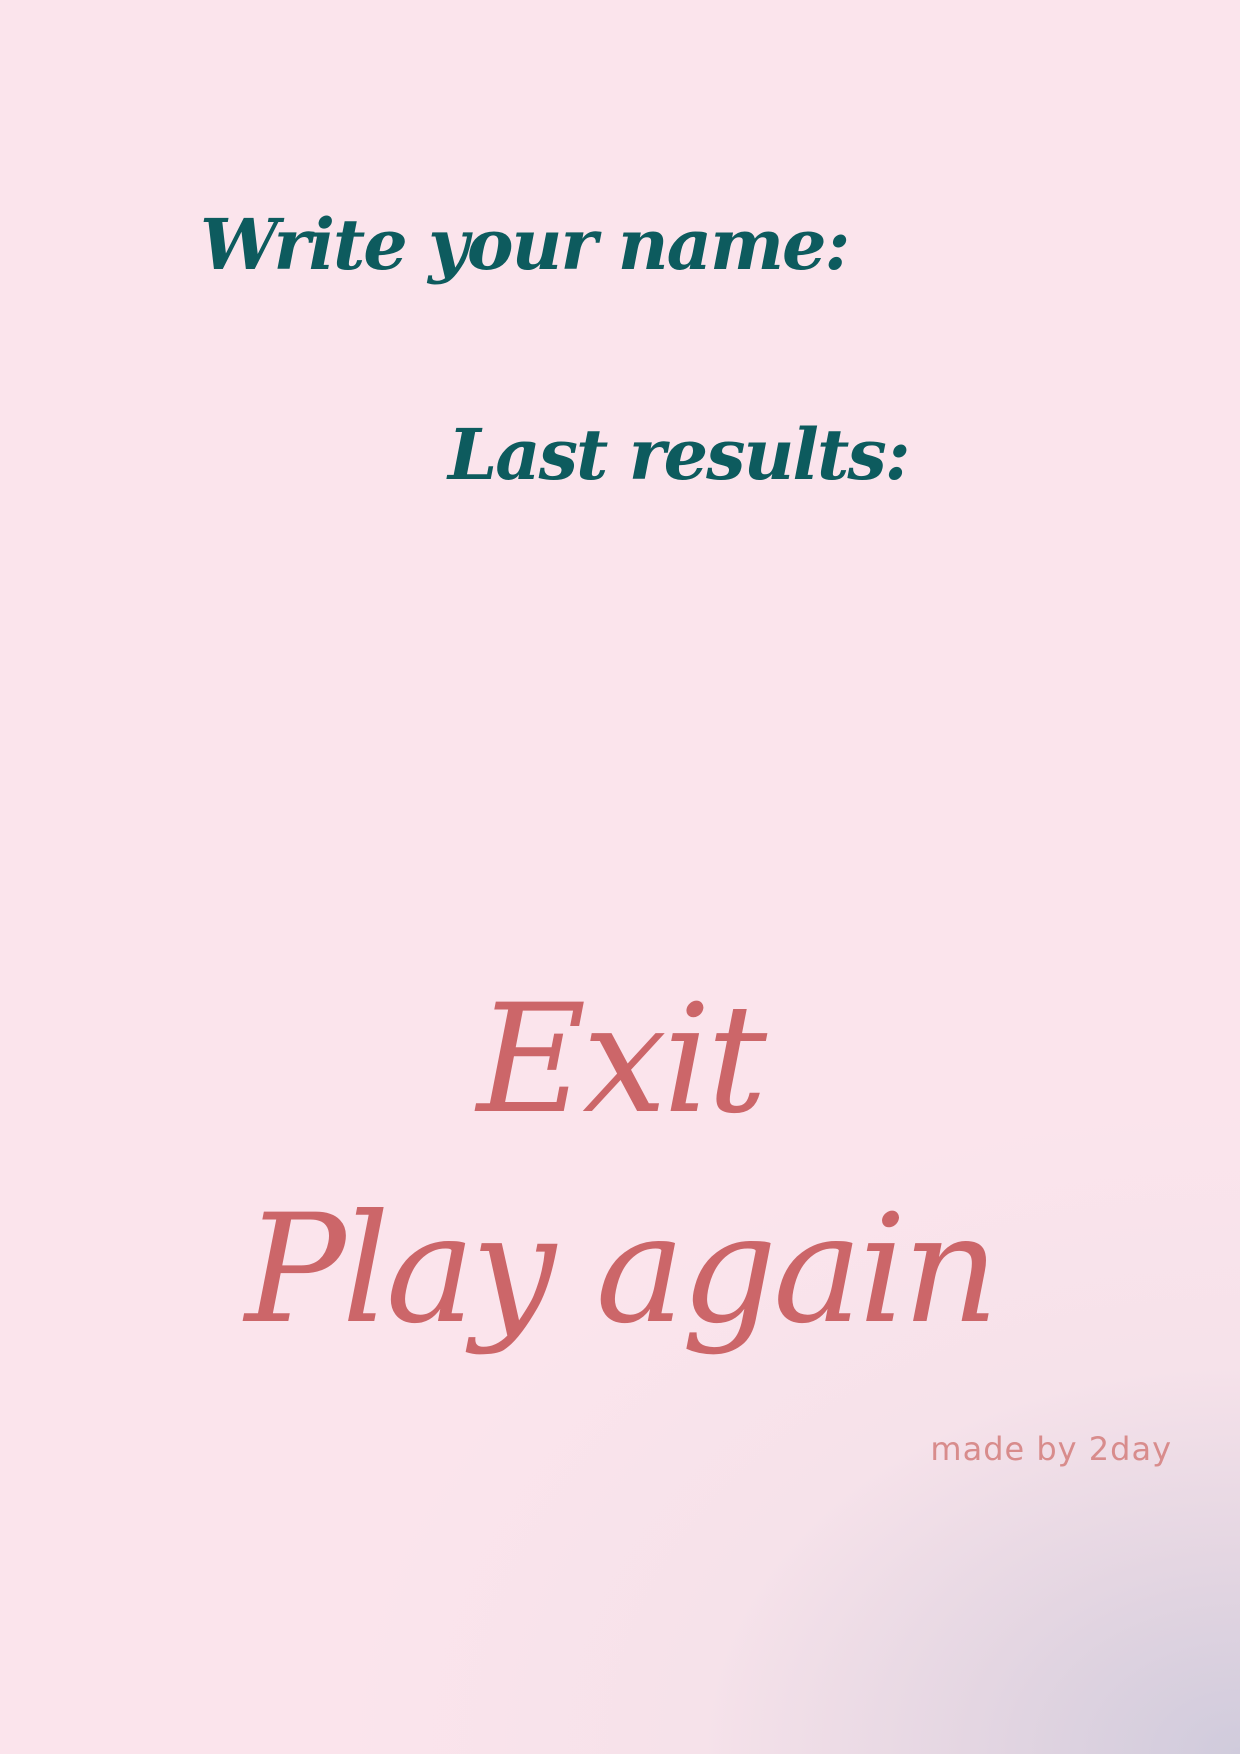 The width and height of the screenshot is (1240, 1754). Describe the element at coordinates (1051, 1449) in the screenshot. I see `credit-text: made by 2day` at that location.